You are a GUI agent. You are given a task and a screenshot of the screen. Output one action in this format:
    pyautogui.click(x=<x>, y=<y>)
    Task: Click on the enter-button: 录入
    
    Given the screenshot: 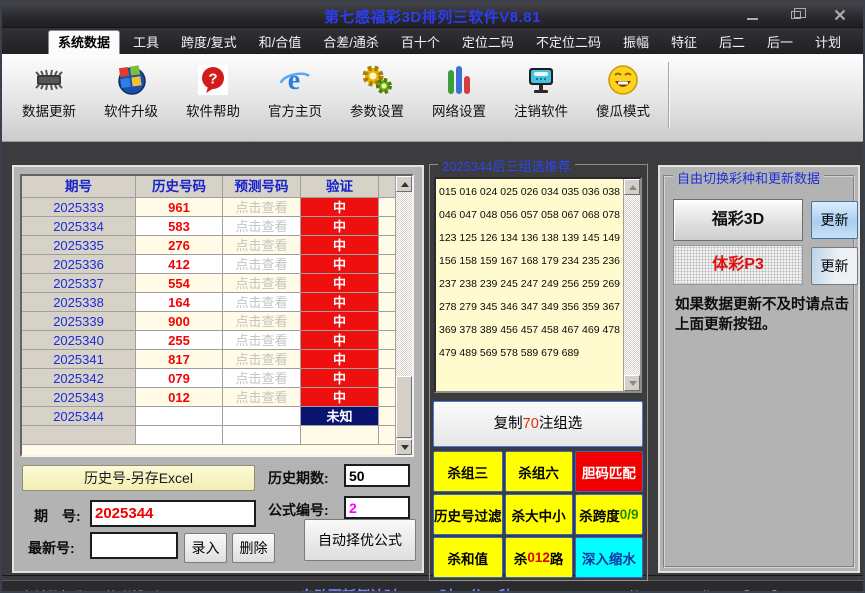 What is the action you would take?
    pyautogui.click(x=205, y=548)
    